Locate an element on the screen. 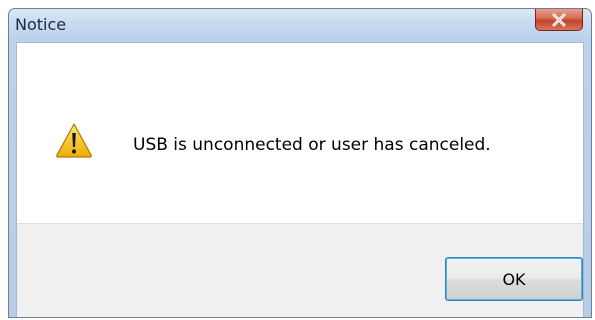 The image size is (595, 320). close-button is located at coordinates (559, 20).